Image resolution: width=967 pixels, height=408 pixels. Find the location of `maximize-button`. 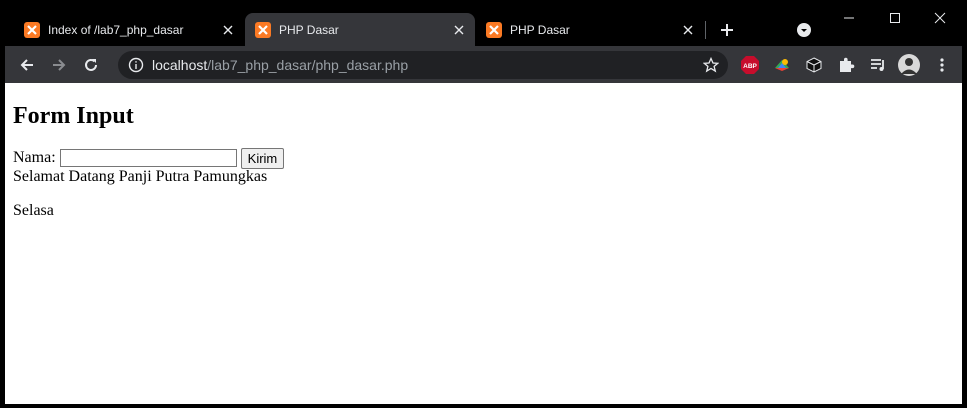

maximize-button is located at coordinates (895, 18).